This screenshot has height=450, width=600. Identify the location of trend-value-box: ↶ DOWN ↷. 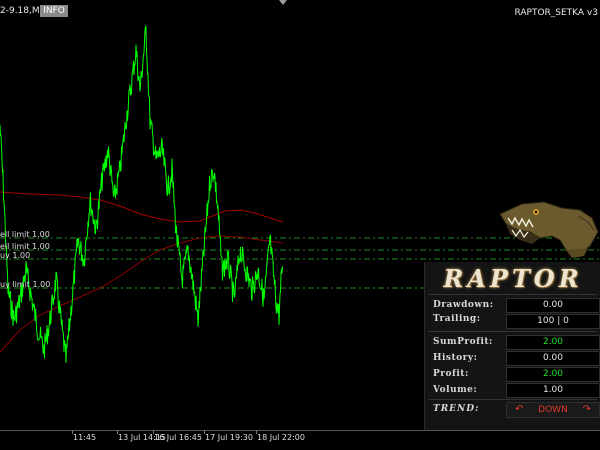
(553, 410).